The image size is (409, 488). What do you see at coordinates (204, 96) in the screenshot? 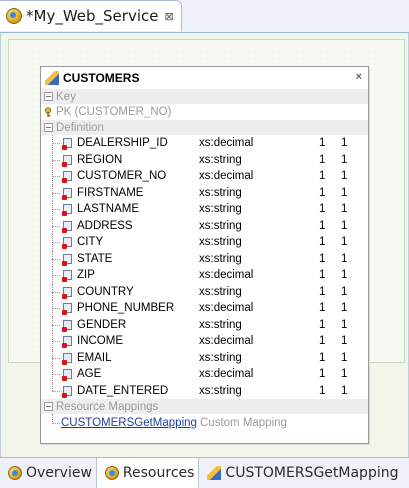
I see `key-section-header: Key` at bounding box center [204, 96].